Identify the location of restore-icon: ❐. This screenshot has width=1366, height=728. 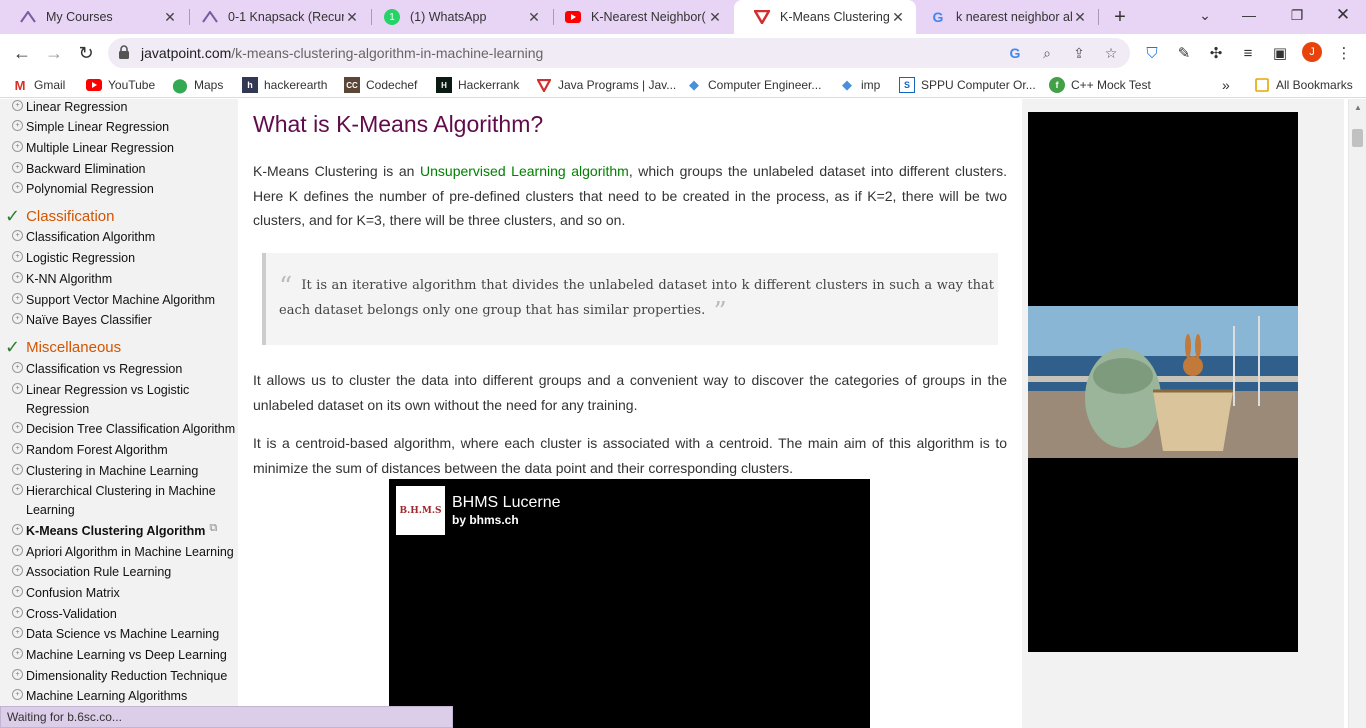
(1297, 15).